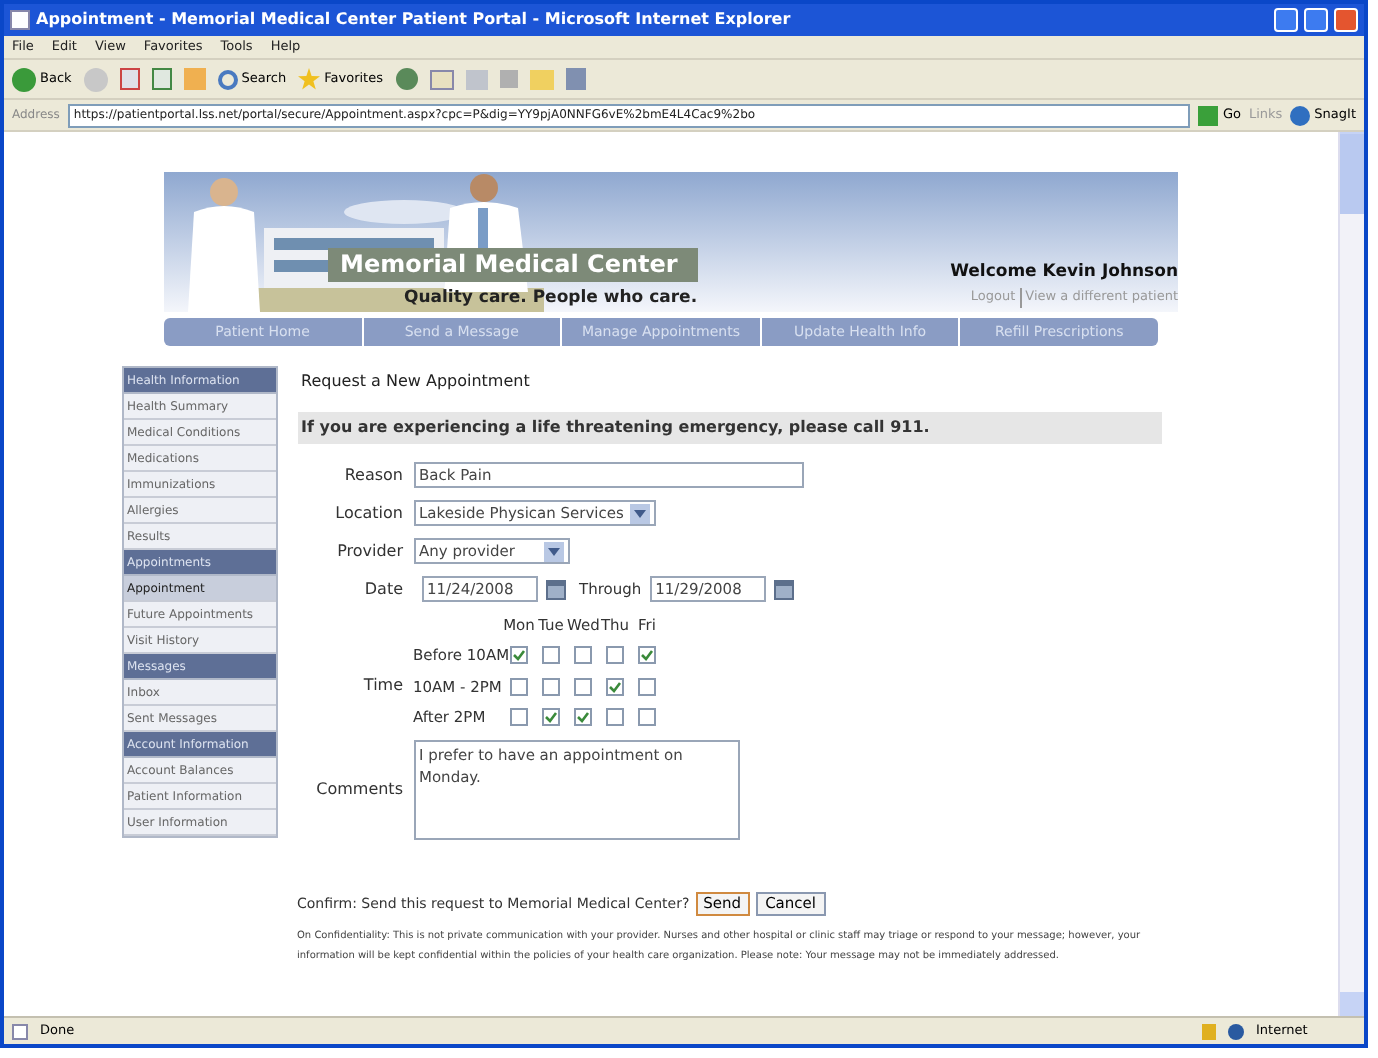 The height and width of the screenshot is (1058, 1378). I want to click on field-label: Comments, so click(359, 790).